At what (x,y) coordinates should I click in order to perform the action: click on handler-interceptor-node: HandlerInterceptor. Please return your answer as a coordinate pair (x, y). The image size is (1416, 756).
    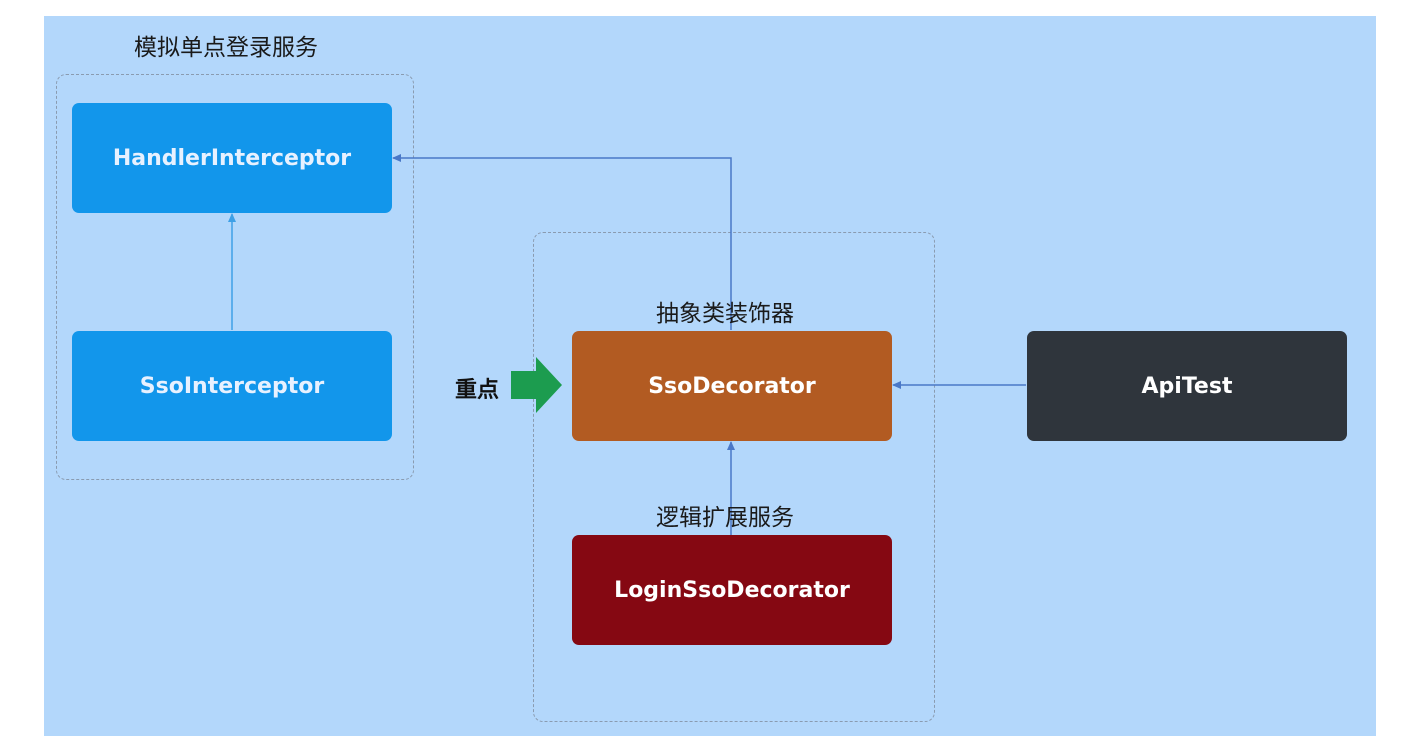
    Looking at the image, I should click on (232, 158).